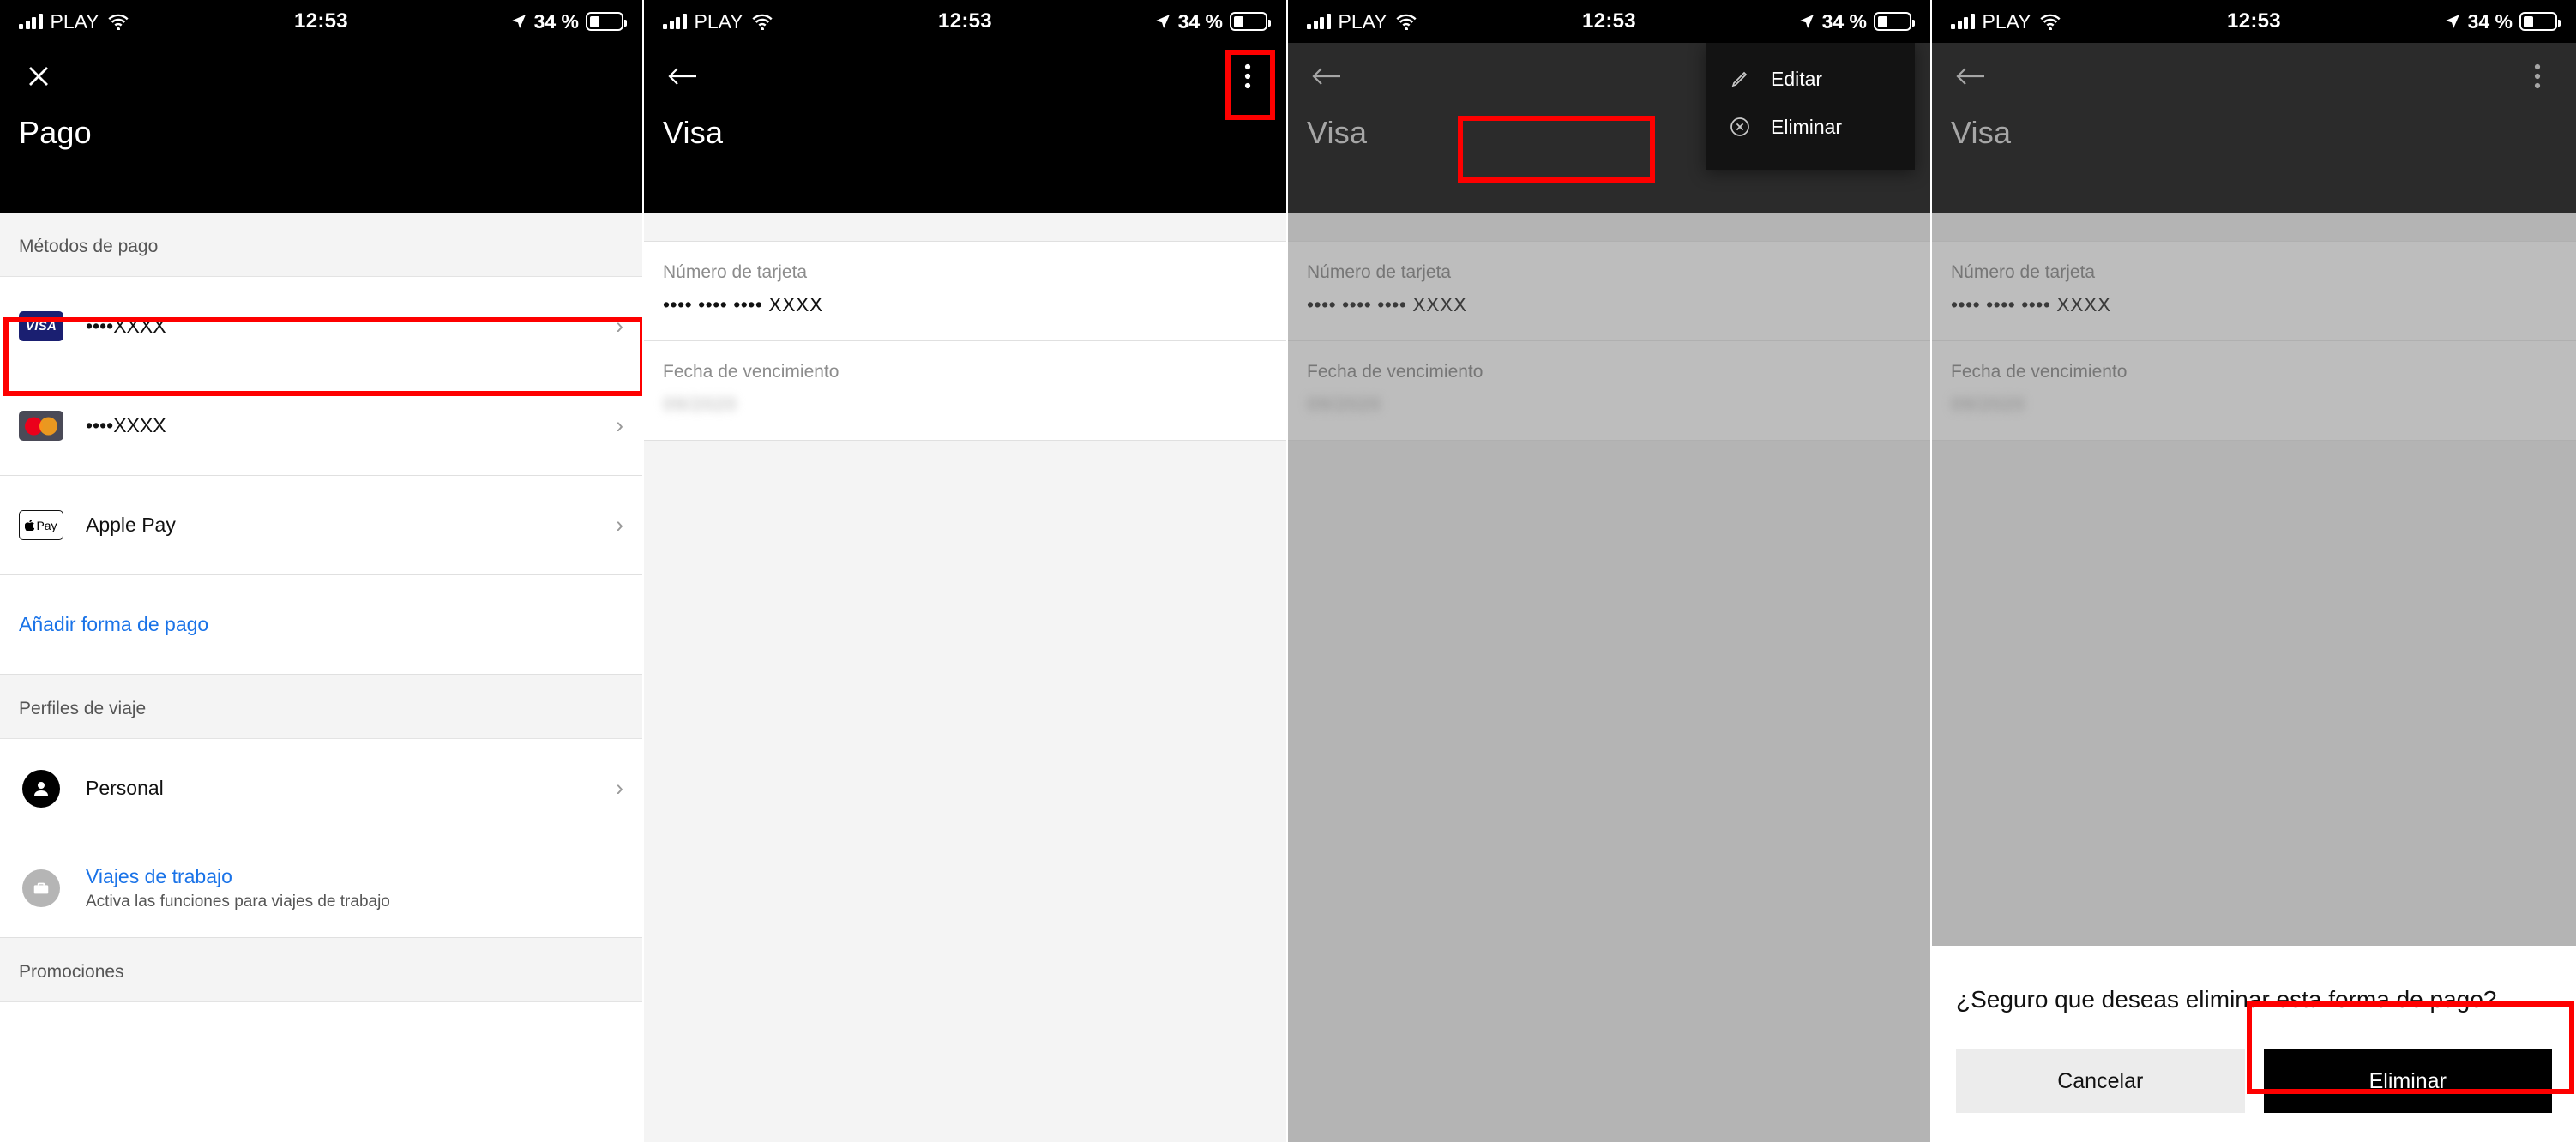 The width and height of the screenshot is (2576, 1142). Describe the element at coordinates (2100, 1081) in the screenshot. I see `cancel-button: Cancelar` at that location.